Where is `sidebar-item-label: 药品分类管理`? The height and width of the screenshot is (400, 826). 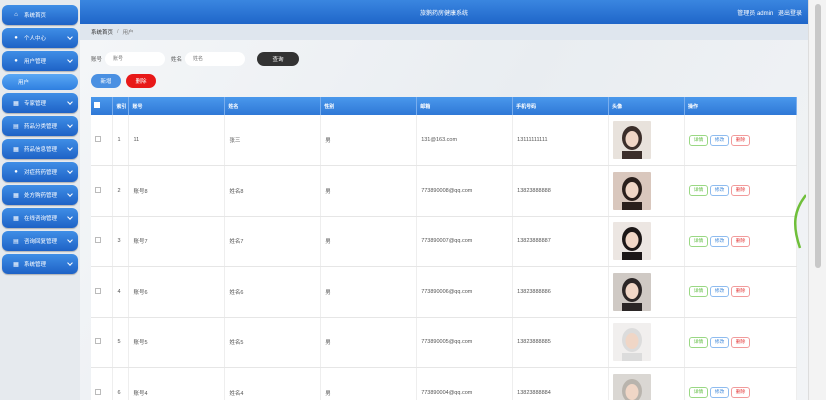 sidebar-item-label: 药品分类管理 is located at coordinates (41, 127).